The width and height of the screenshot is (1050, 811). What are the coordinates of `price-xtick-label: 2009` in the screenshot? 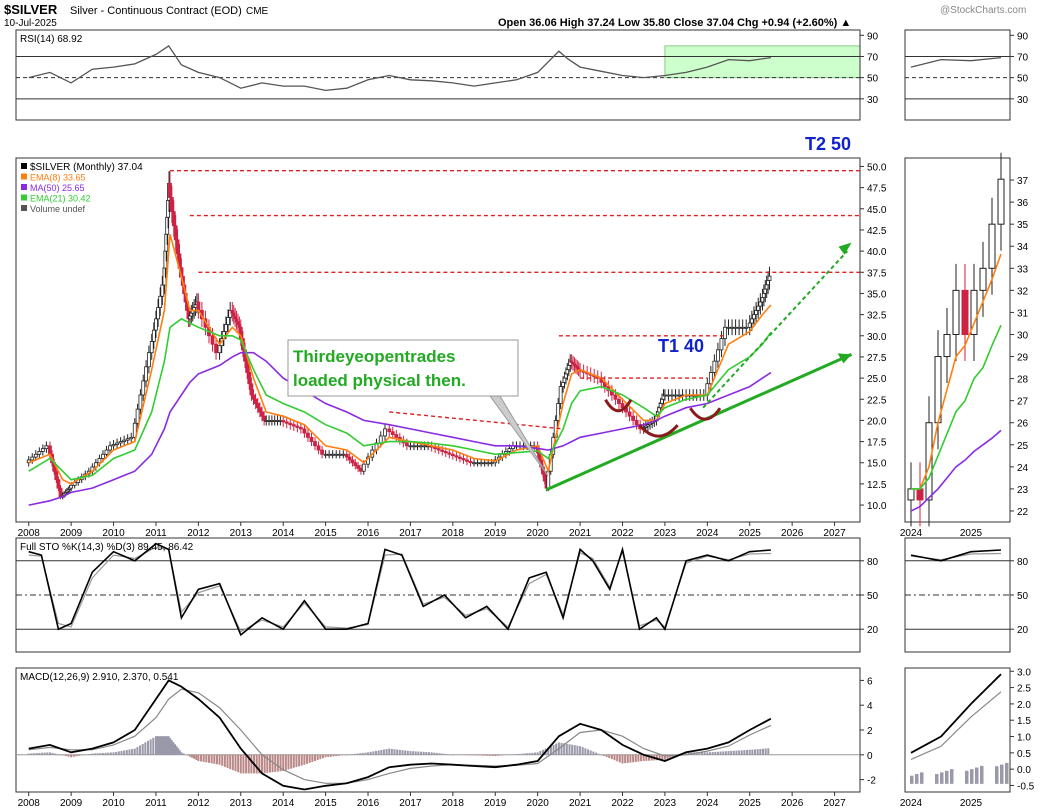 It's located at (71, 533).